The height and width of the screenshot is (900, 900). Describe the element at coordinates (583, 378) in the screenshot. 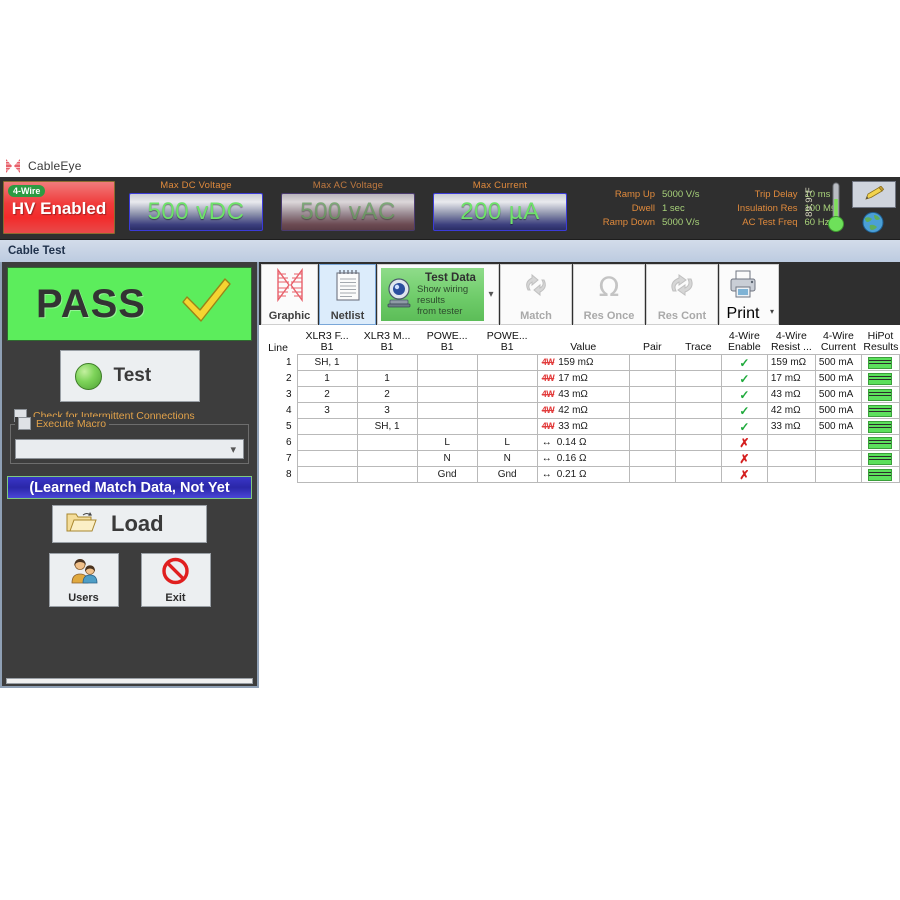

I see `cell-value: 4W 17 mΩ` at that location.